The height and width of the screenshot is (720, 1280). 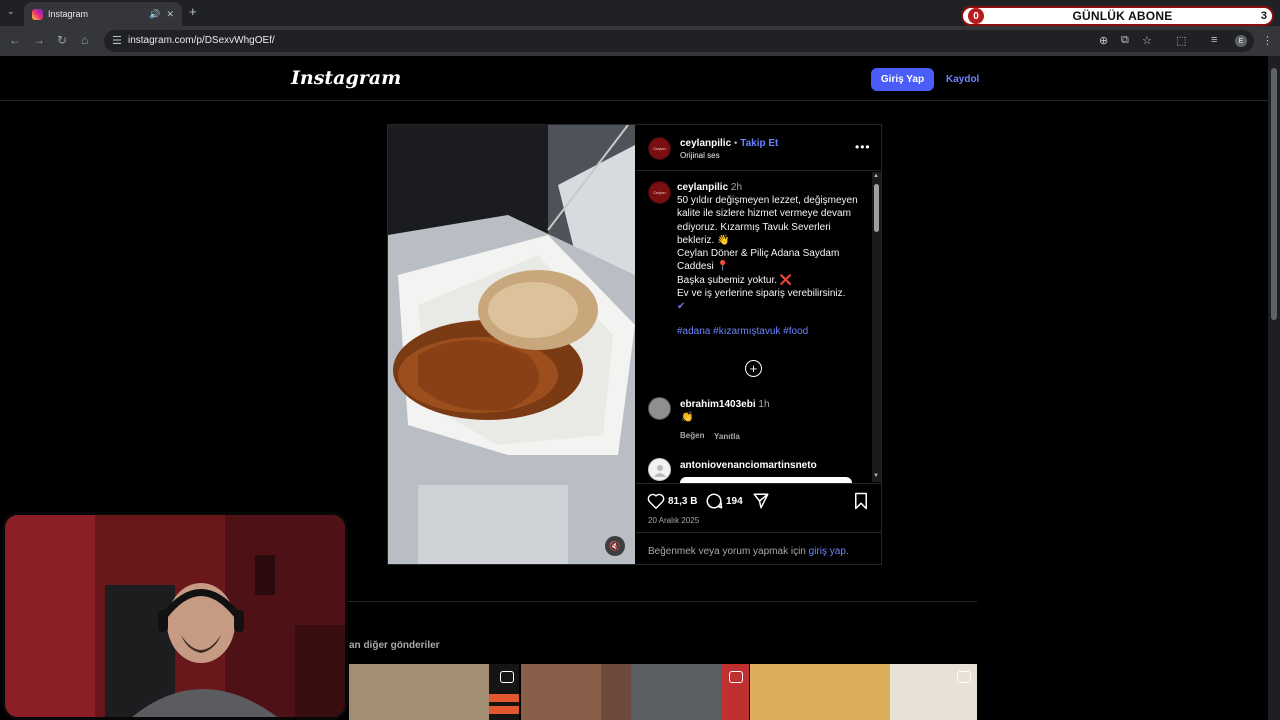 I want to click on install-app-icon: ⧉, so click(x=1125, y=40).